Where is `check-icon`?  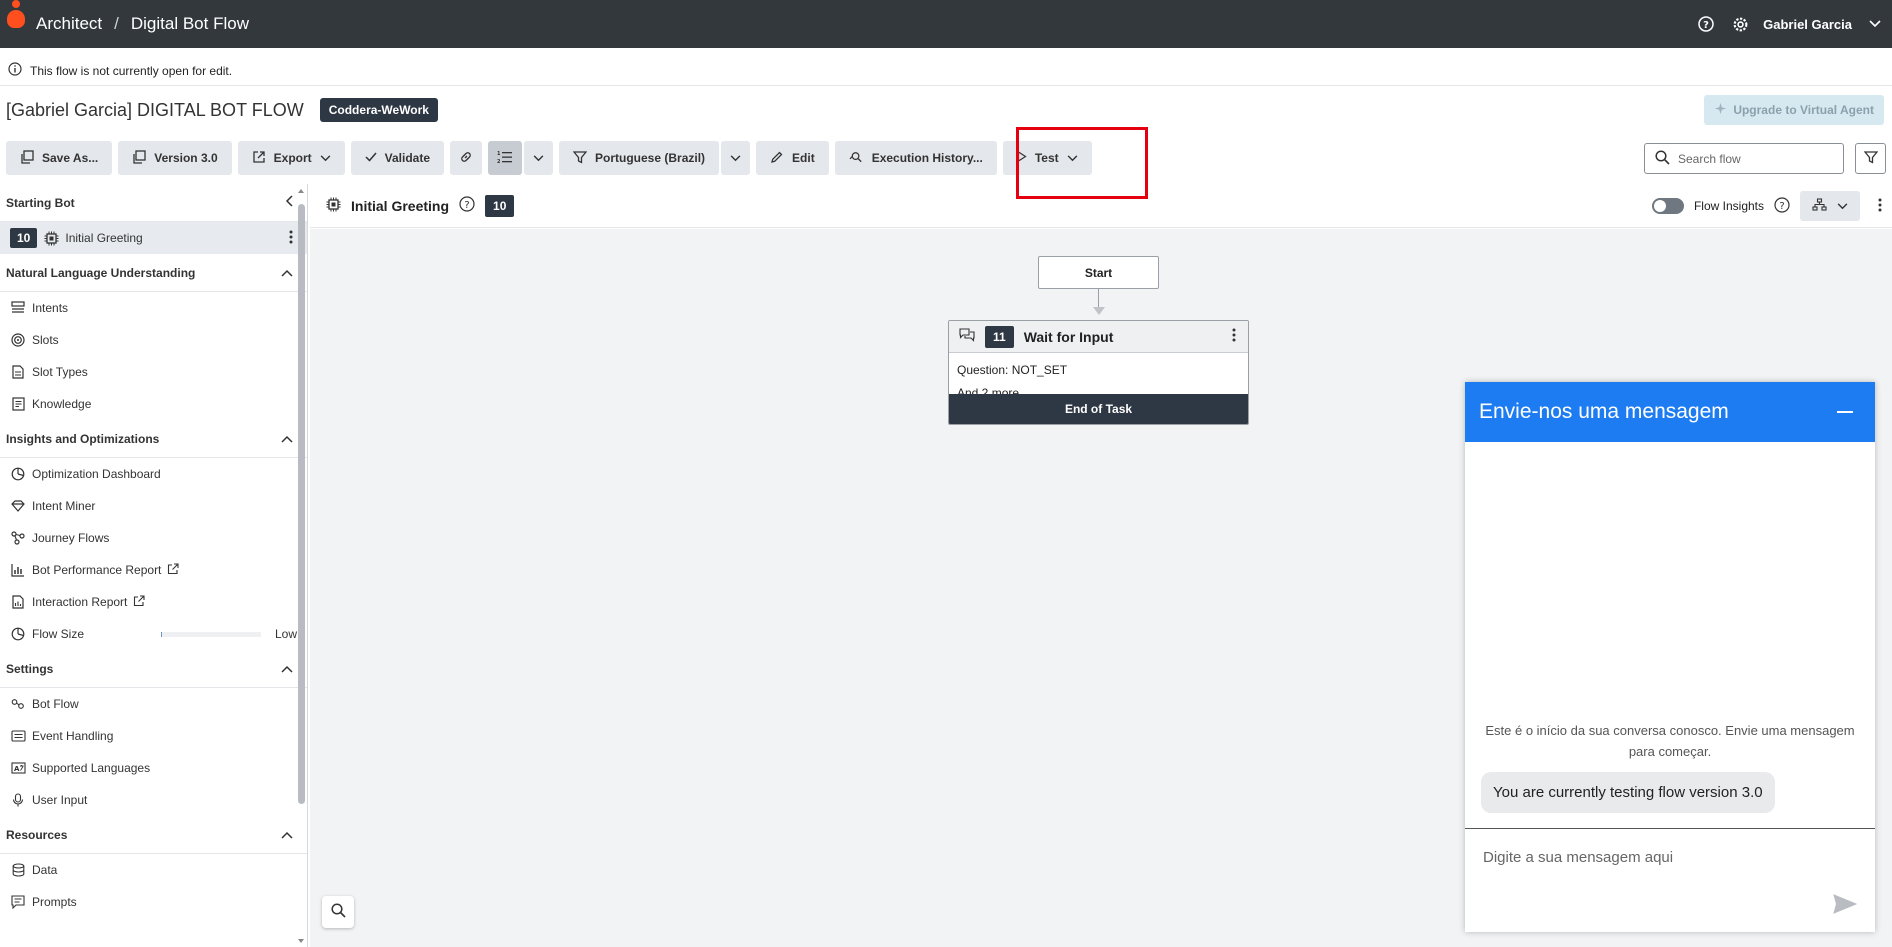 check-icon is located at coordinates (371, 158).